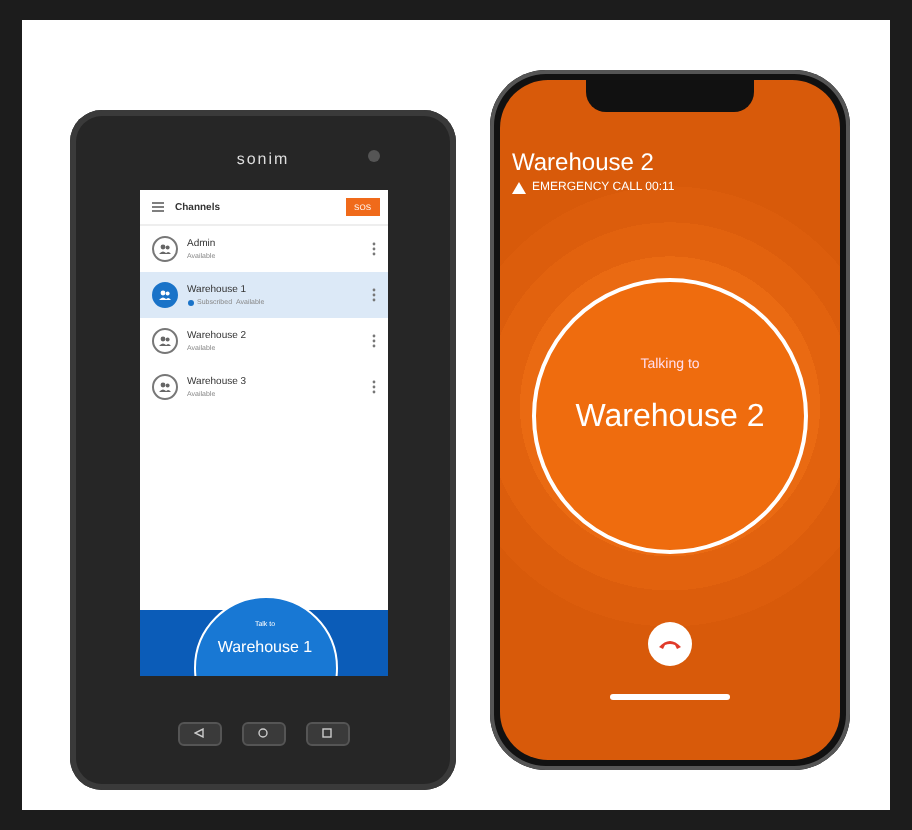 The image size is (912, 830). I want to click on home-key, so click(263, 733).